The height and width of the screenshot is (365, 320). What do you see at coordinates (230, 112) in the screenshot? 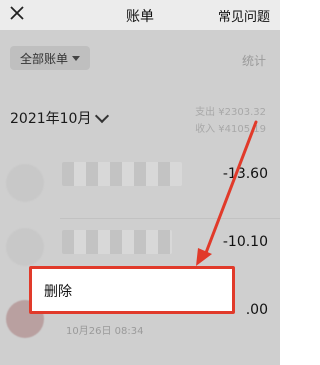
I see `expense-summary: 支出 ¥2303.32` at bounding box center [230, 112].